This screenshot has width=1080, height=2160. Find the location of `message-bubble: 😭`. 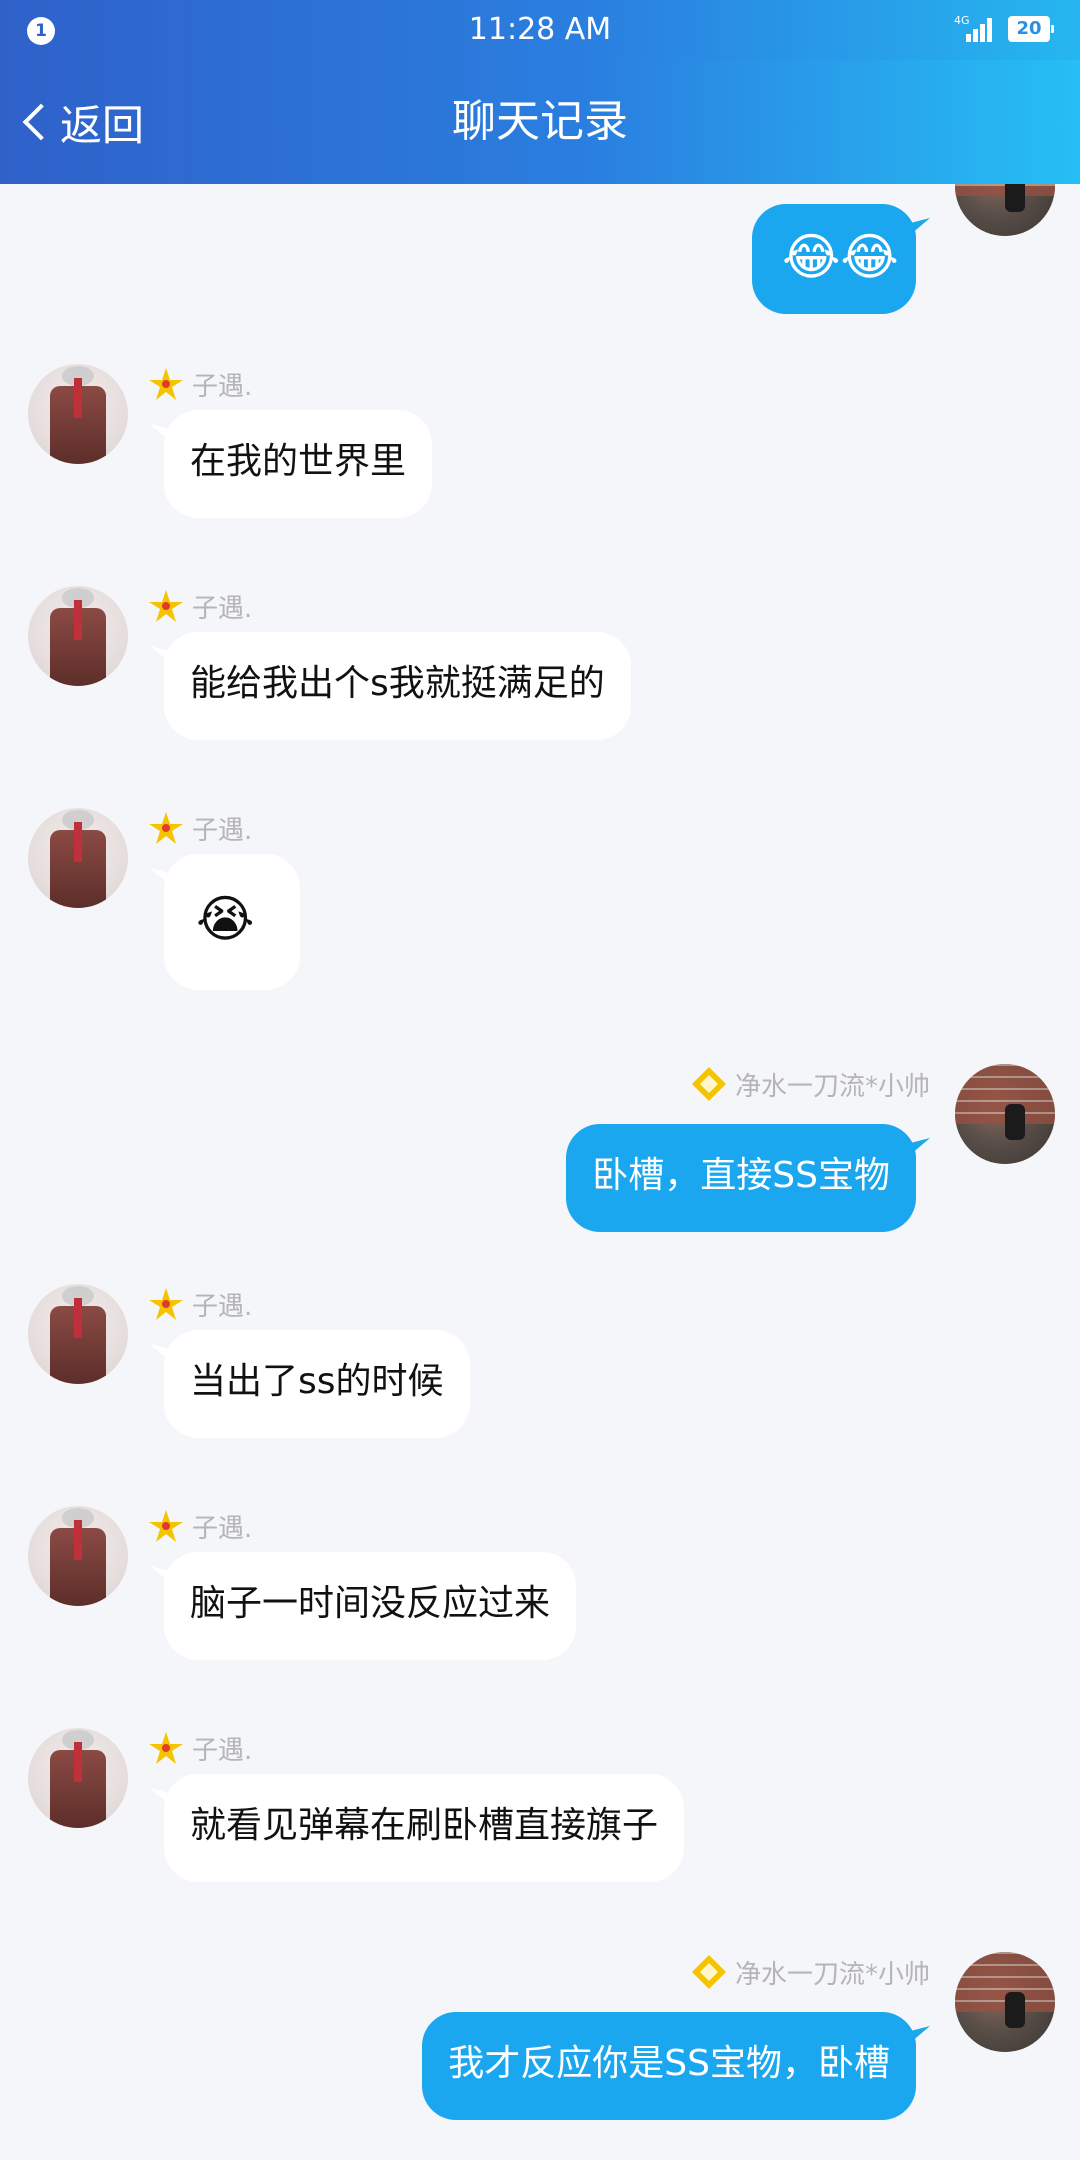

message-bubble: 😭 is located at coordinates (232, 922).